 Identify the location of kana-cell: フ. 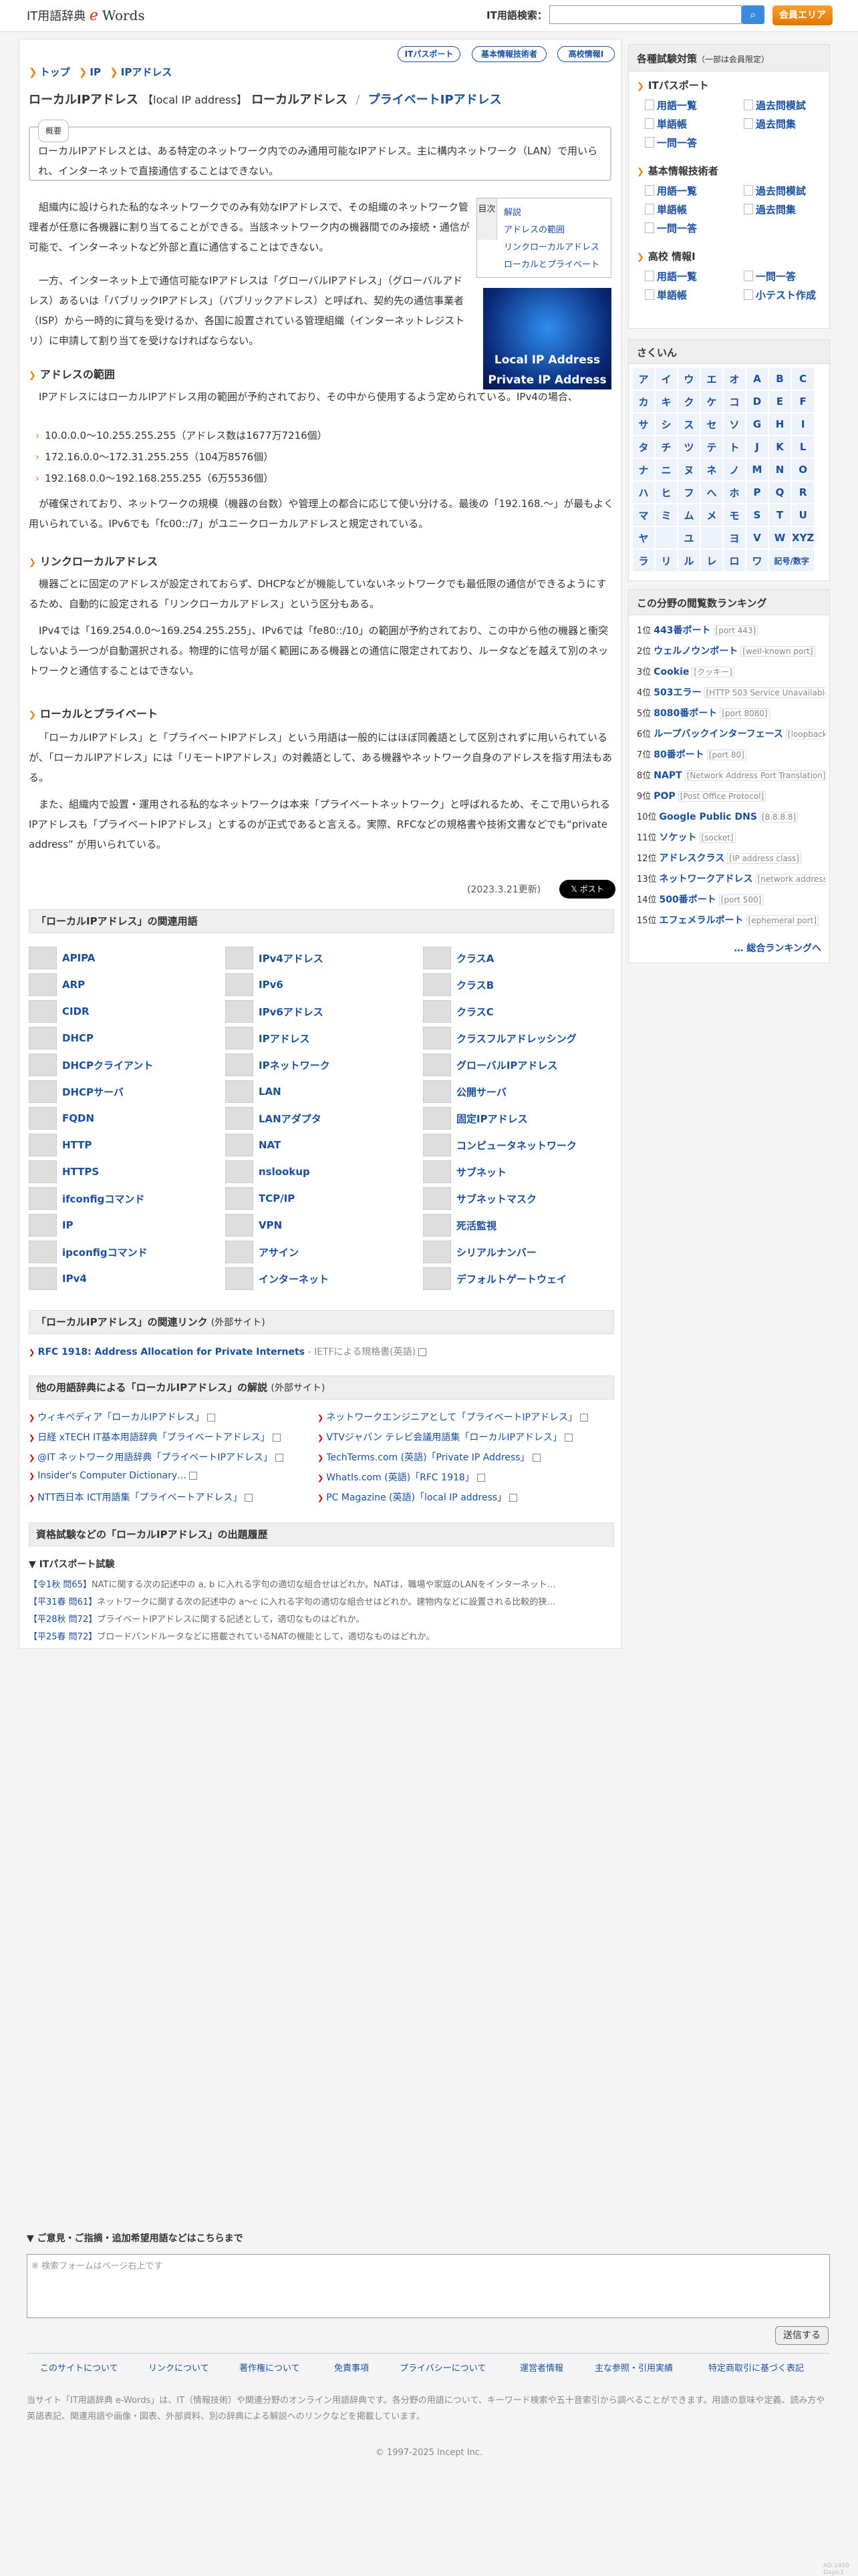
(689, 492).